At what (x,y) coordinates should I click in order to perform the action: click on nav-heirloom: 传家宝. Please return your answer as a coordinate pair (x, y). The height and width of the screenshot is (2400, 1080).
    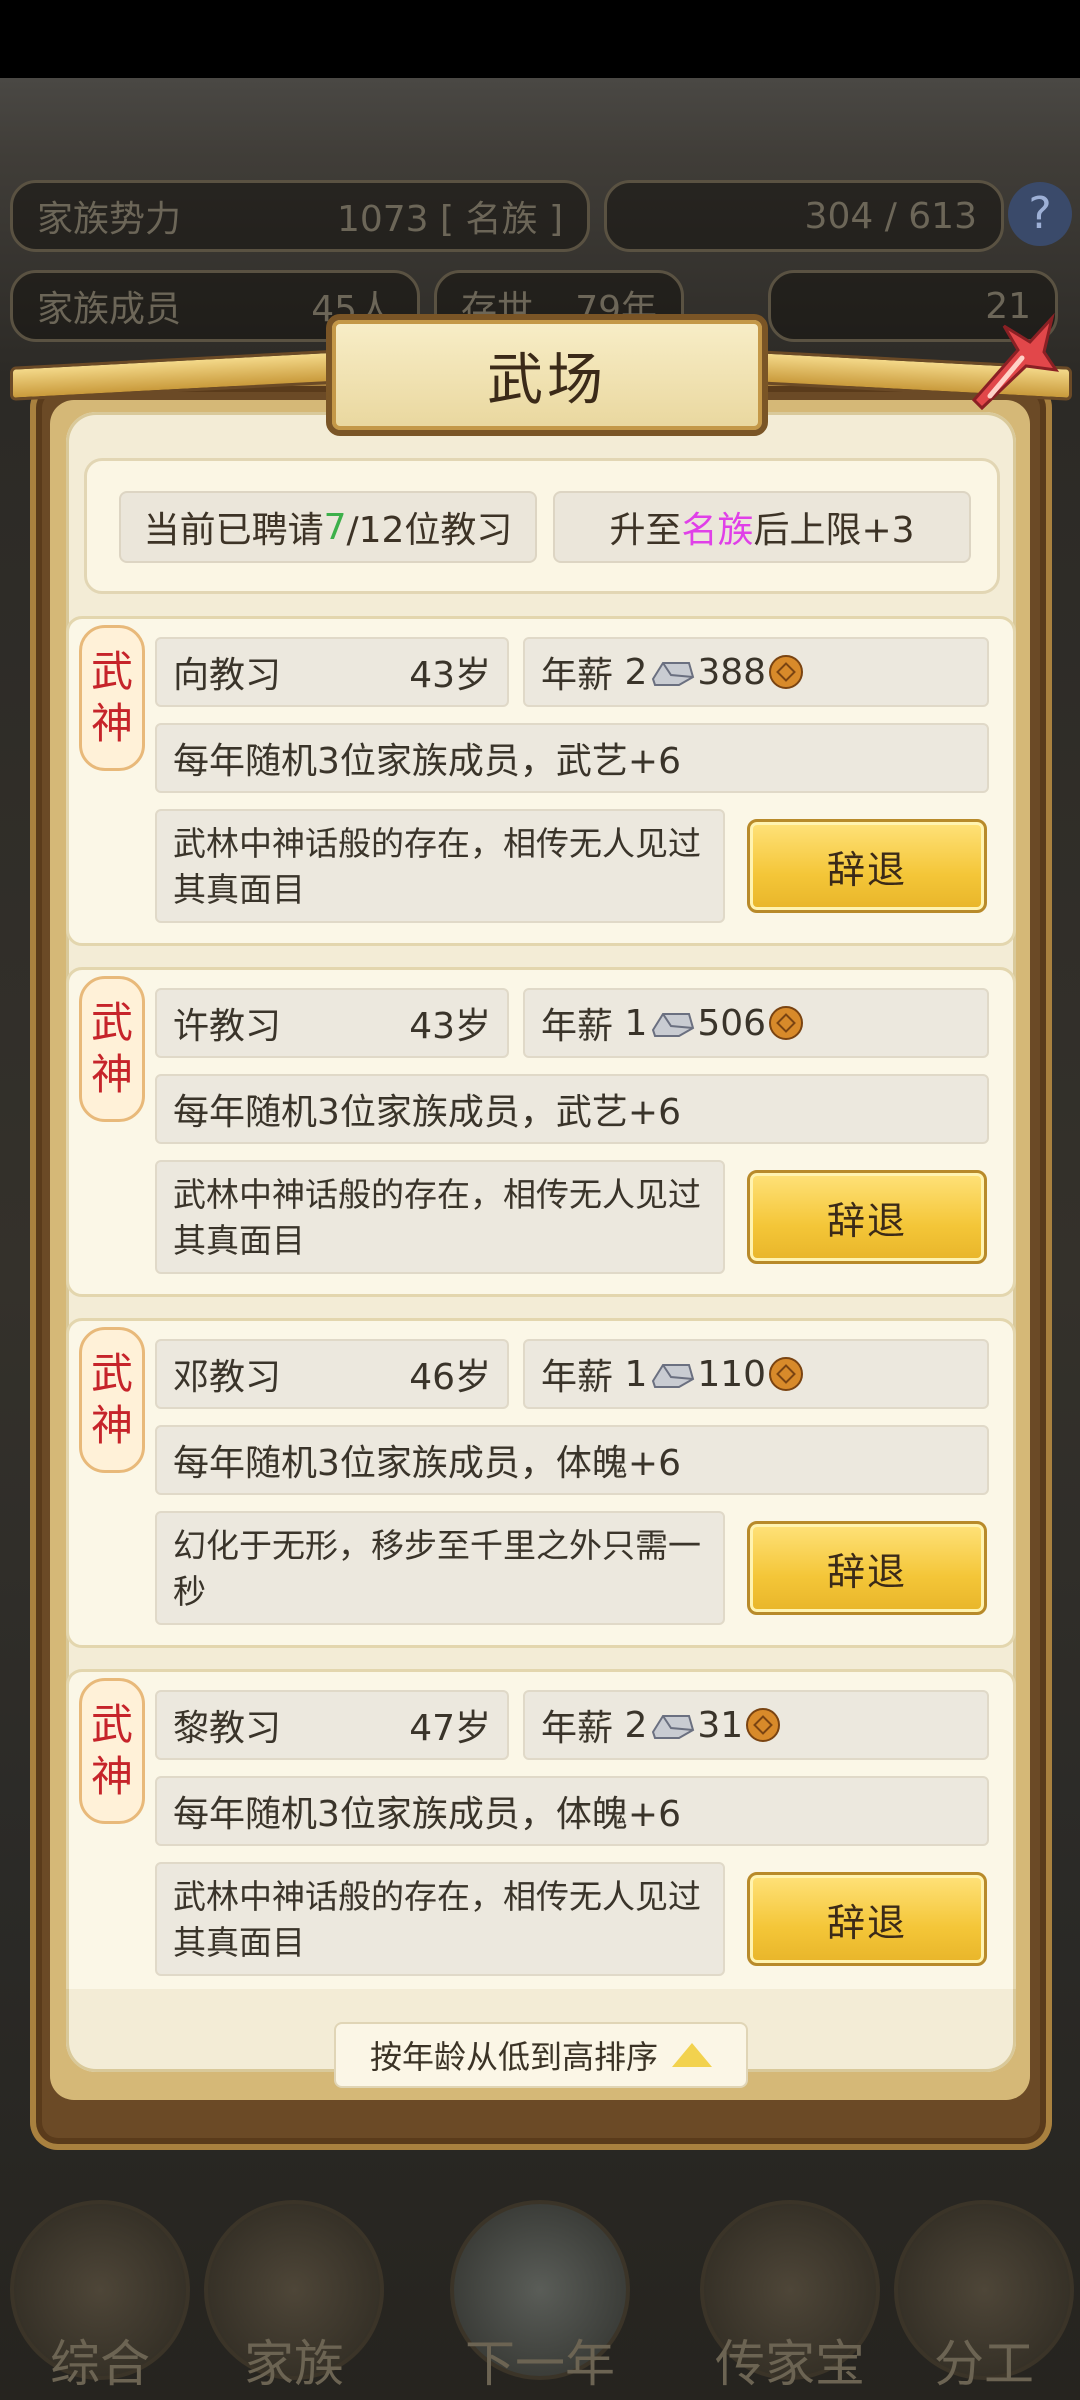
    Looking at the image, I should click on (790, 2295).